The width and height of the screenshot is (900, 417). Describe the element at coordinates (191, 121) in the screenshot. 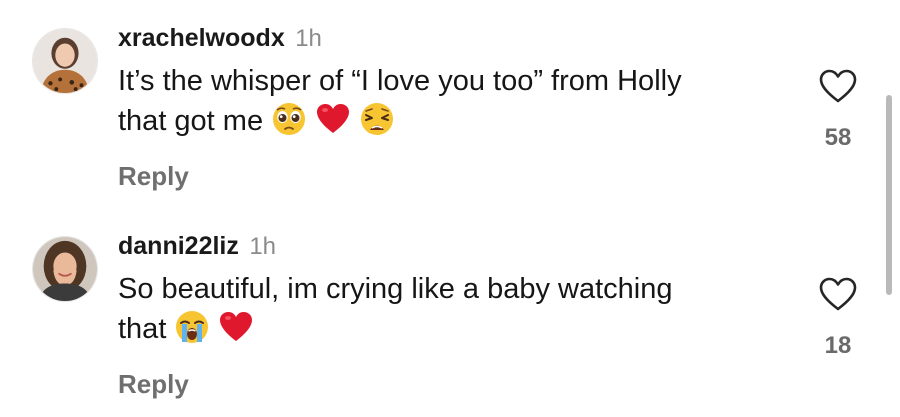

I see `comment-text-fragment: that got me` at that location.